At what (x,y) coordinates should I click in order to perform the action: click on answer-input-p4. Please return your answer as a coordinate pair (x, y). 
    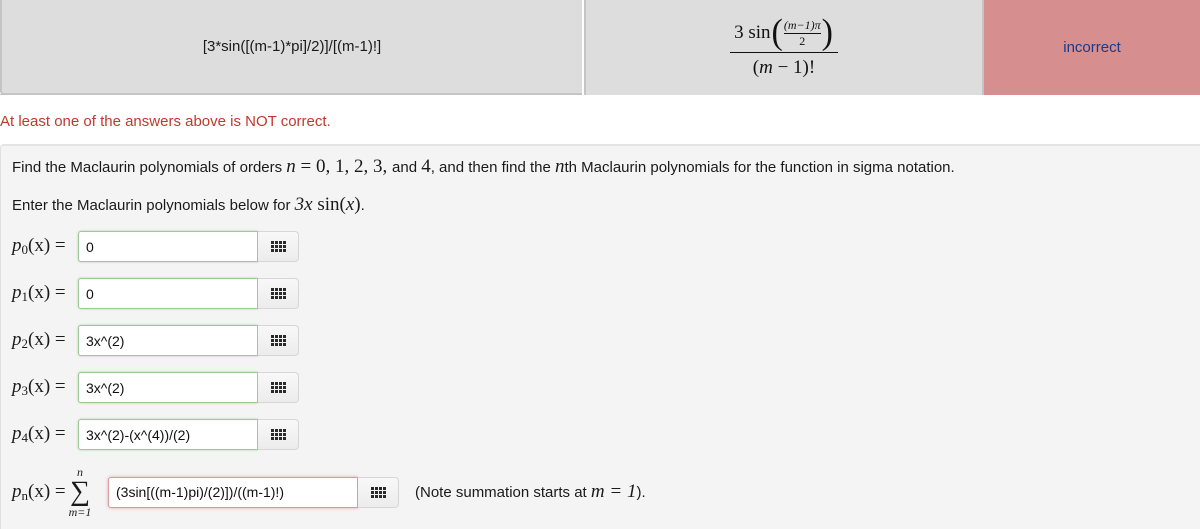
    Looking at the image, I should click on (168, 434).